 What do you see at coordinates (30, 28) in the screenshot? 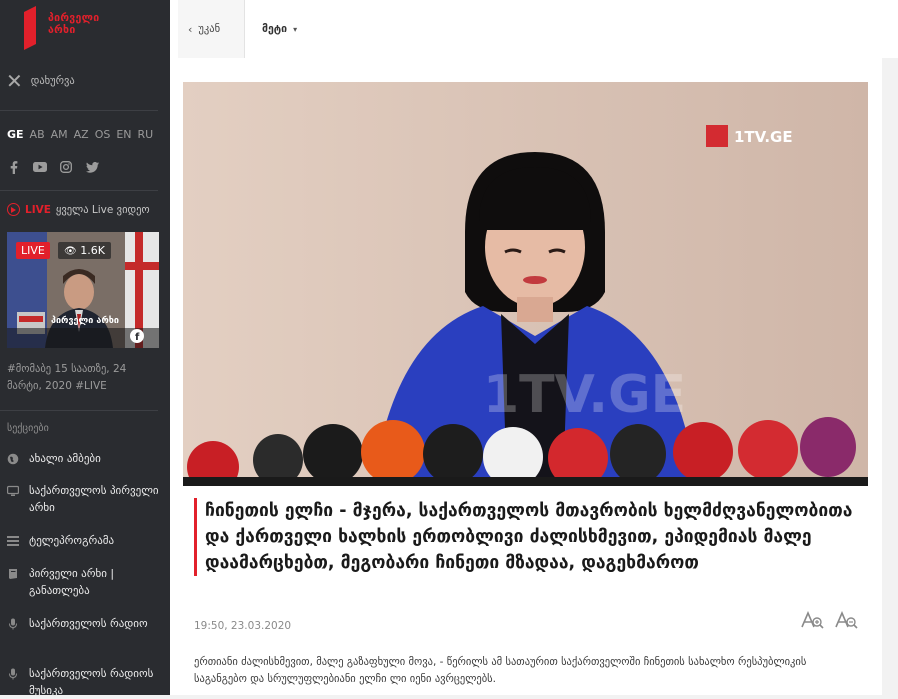
I see `logo-mark-icon` at bounding box center [30, 28].